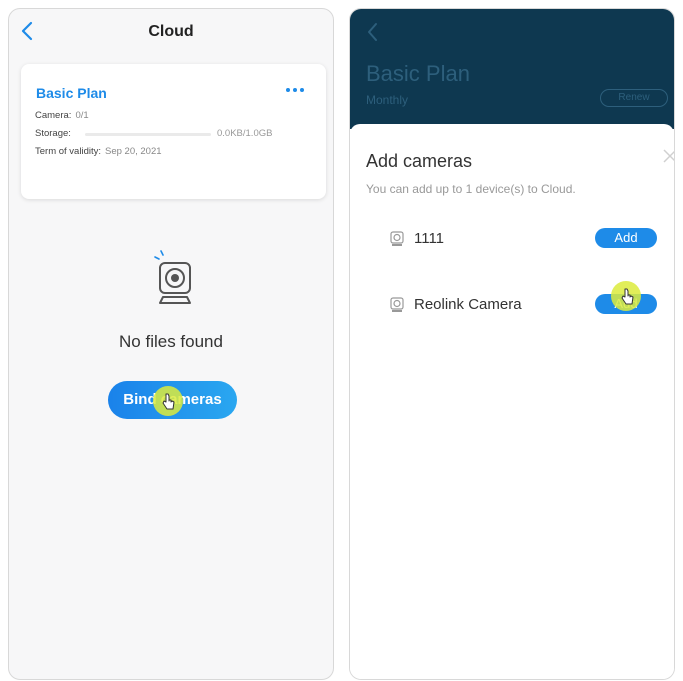  Describe the element at coordinates (668, 156) in the screenshot. I see `close-icon` at that location.